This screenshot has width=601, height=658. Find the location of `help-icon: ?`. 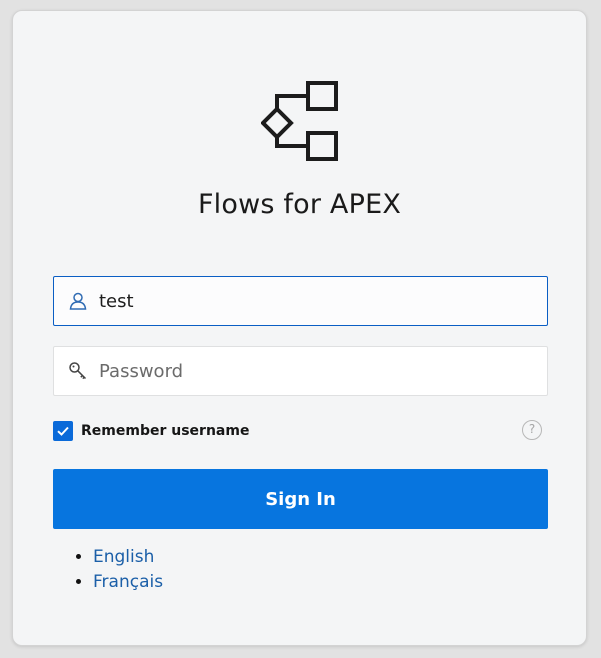

help-icon: ? is located at coordinates (532, 430).